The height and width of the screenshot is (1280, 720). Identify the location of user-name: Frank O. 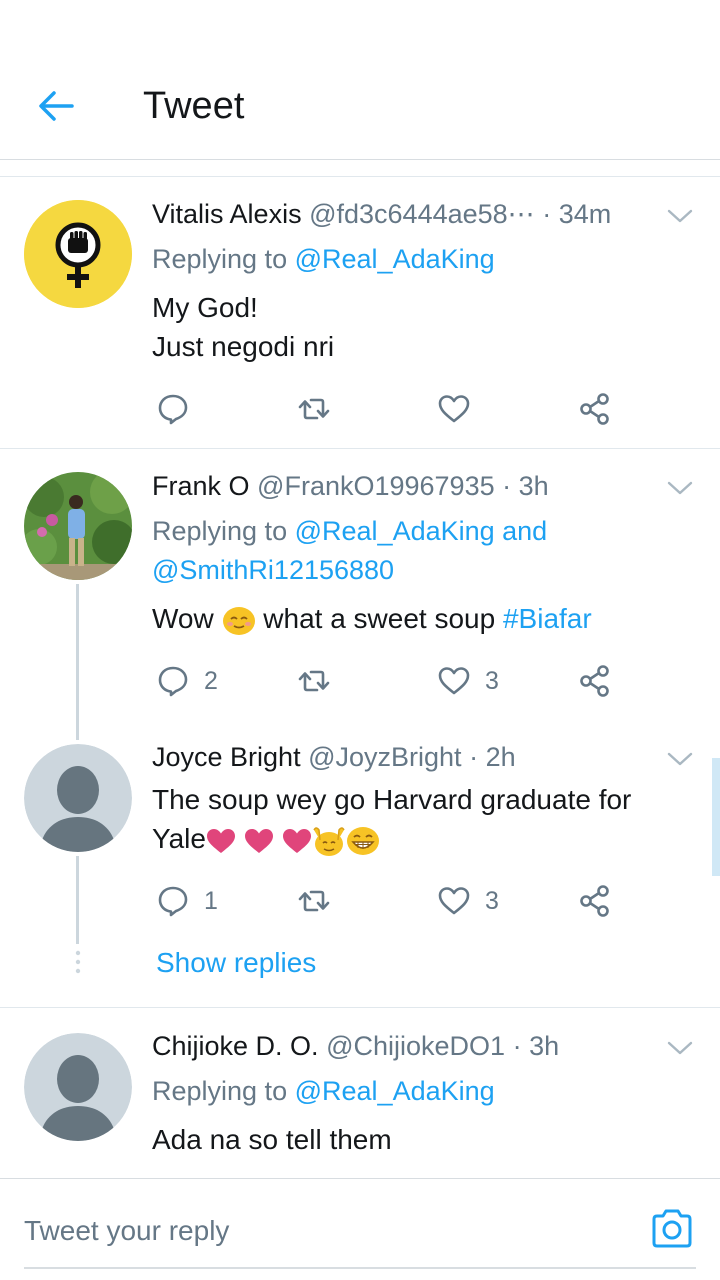
(201, 486).